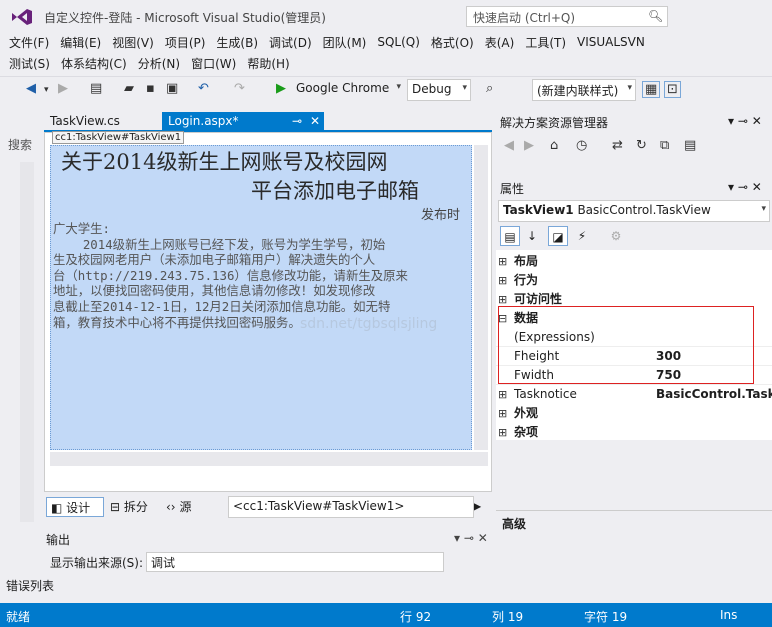  I want to click on search-icon: 🔍︎, so click(655, 16).